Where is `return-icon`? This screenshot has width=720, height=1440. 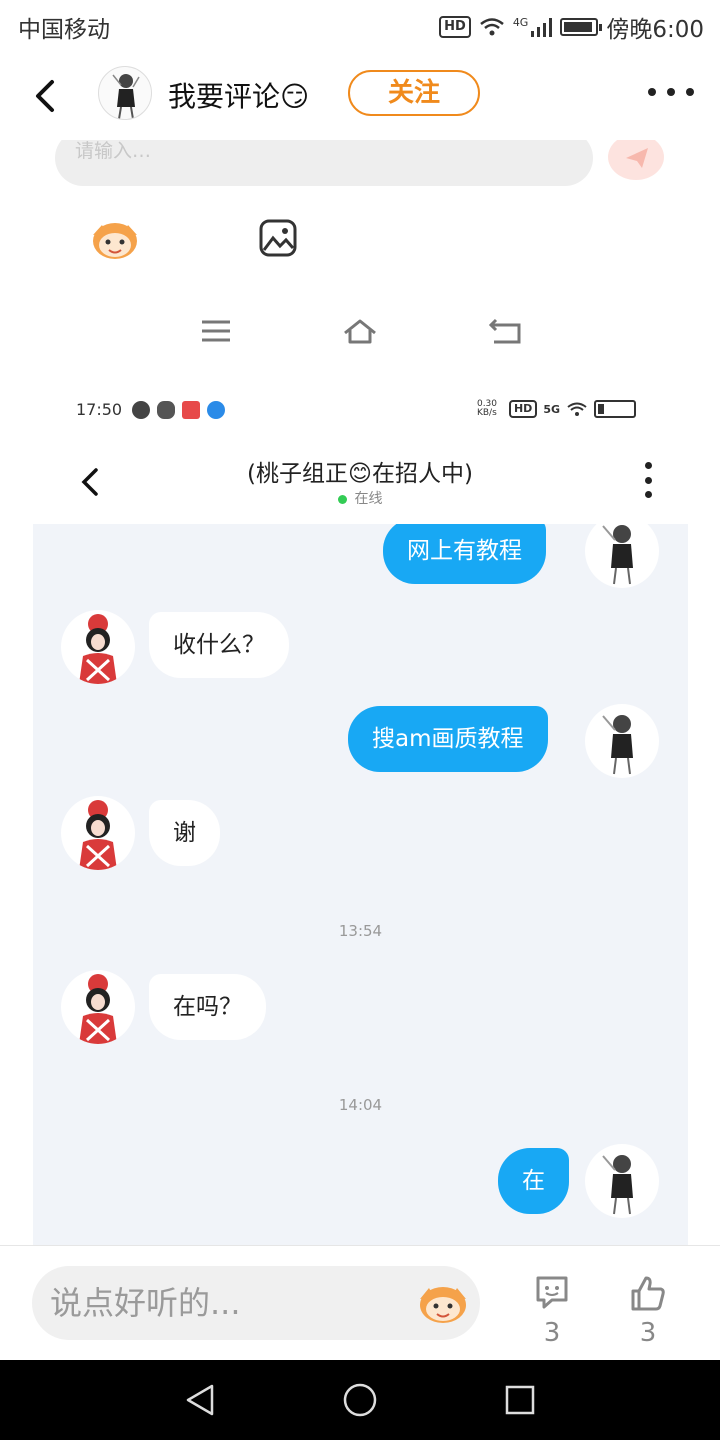
return-icon is located at coordinates (504, 331).